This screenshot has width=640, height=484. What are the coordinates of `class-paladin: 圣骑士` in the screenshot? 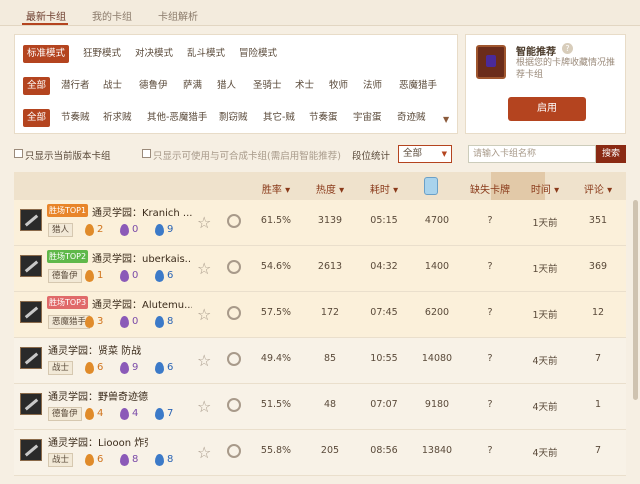 It's located at (267, 86).